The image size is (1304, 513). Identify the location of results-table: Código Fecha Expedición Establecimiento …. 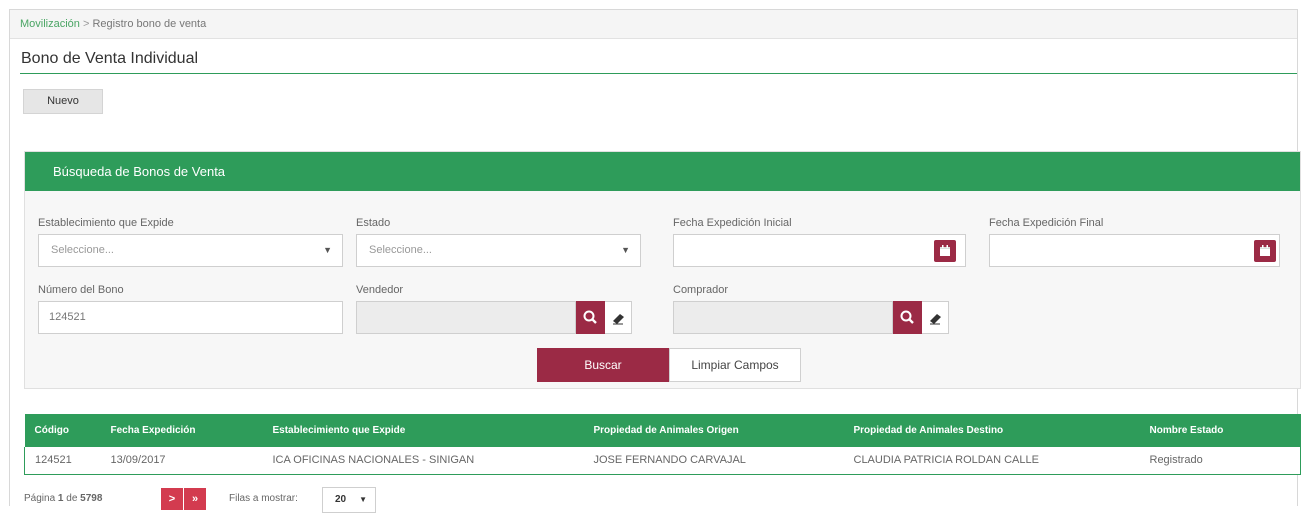
(662, 444).